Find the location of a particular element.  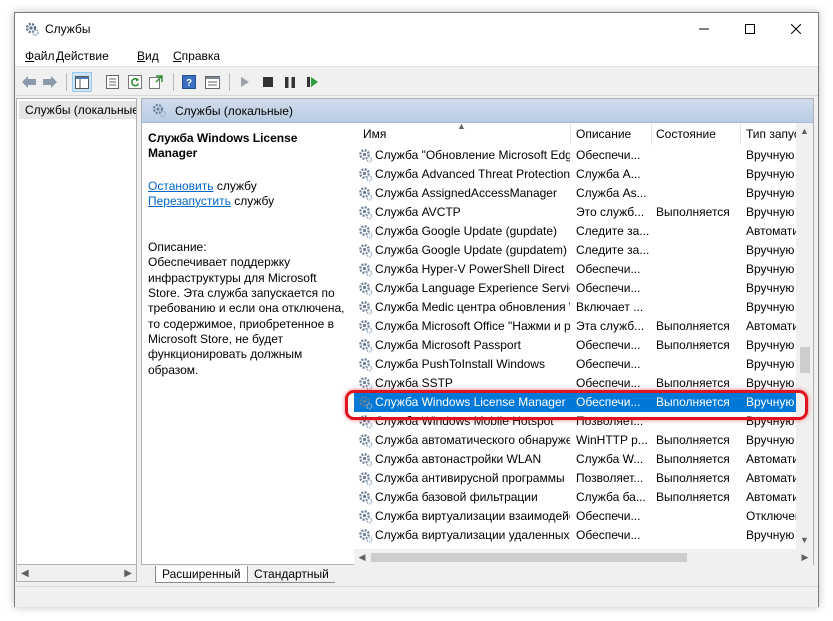

scroll-up-icon: ▲ is located at coordinates (804, 131).